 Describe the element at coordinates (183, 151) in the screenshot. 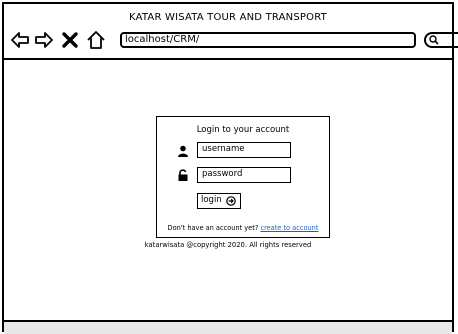

I see `user-icon` at that location.